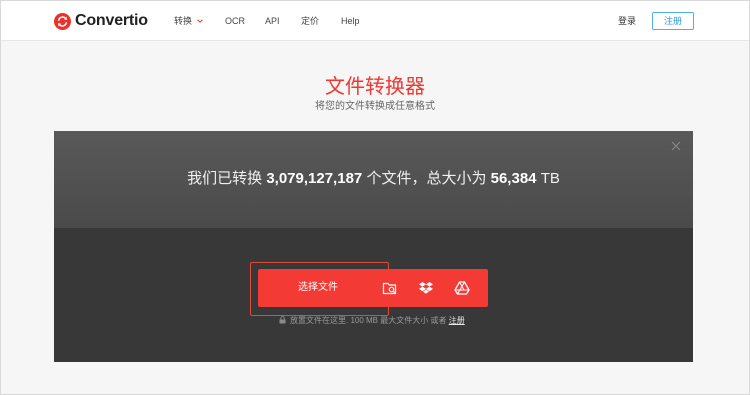 Image resolution: width=750 pixels, height=395 pixels. I want to click on nav-item-convert: 转换, so click(189, 21).